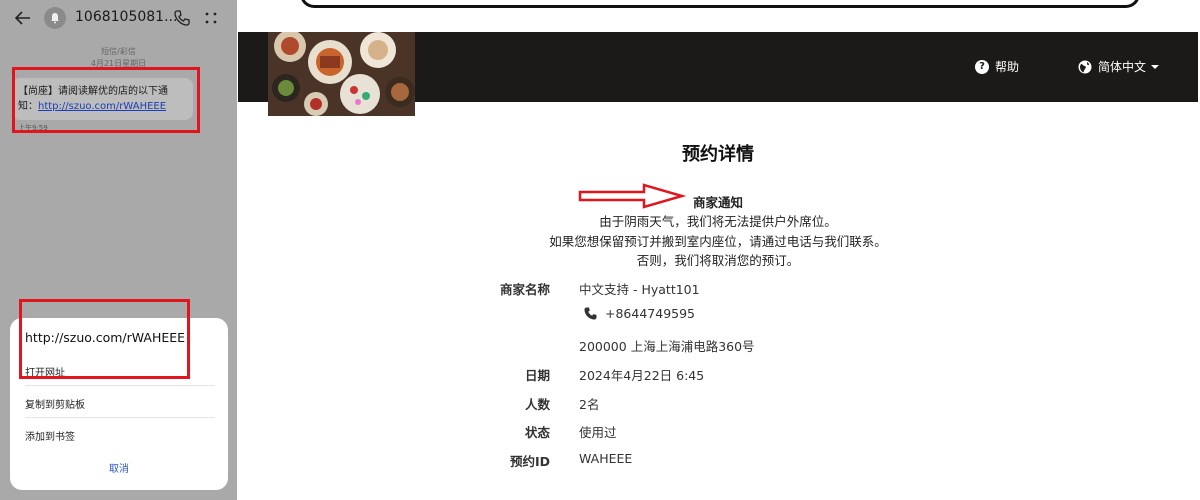 This screenshot has width=1200, height=500. I want to click on phone-icon, so click(590, 313).